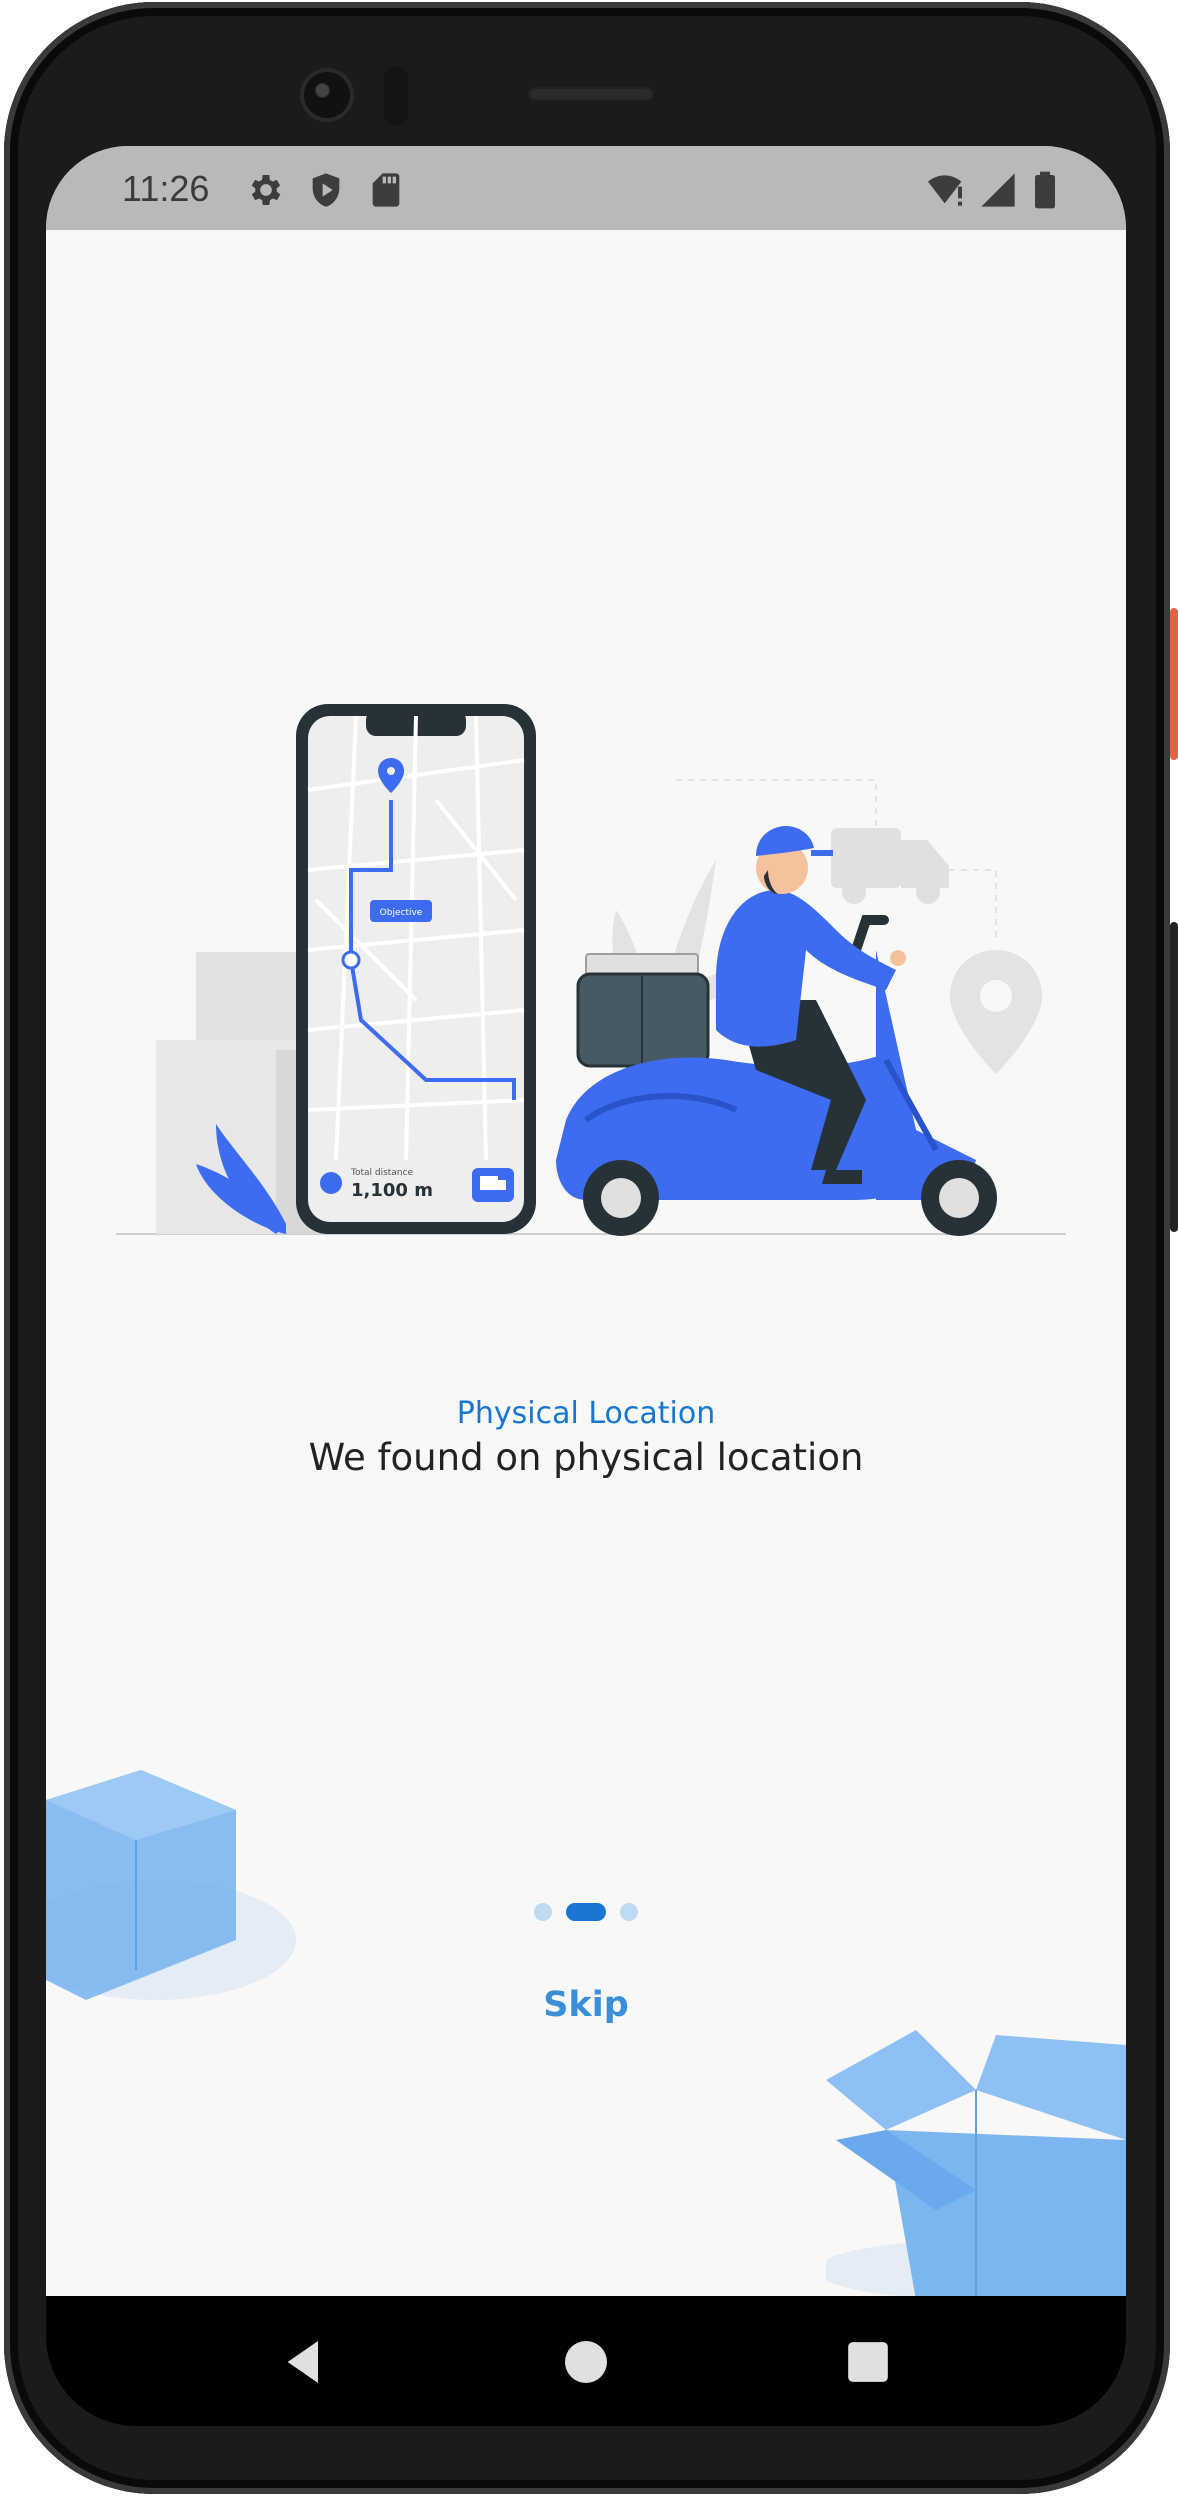 The image size is (1178, 2498). I want to click on home-icon, so click(586, 2362).